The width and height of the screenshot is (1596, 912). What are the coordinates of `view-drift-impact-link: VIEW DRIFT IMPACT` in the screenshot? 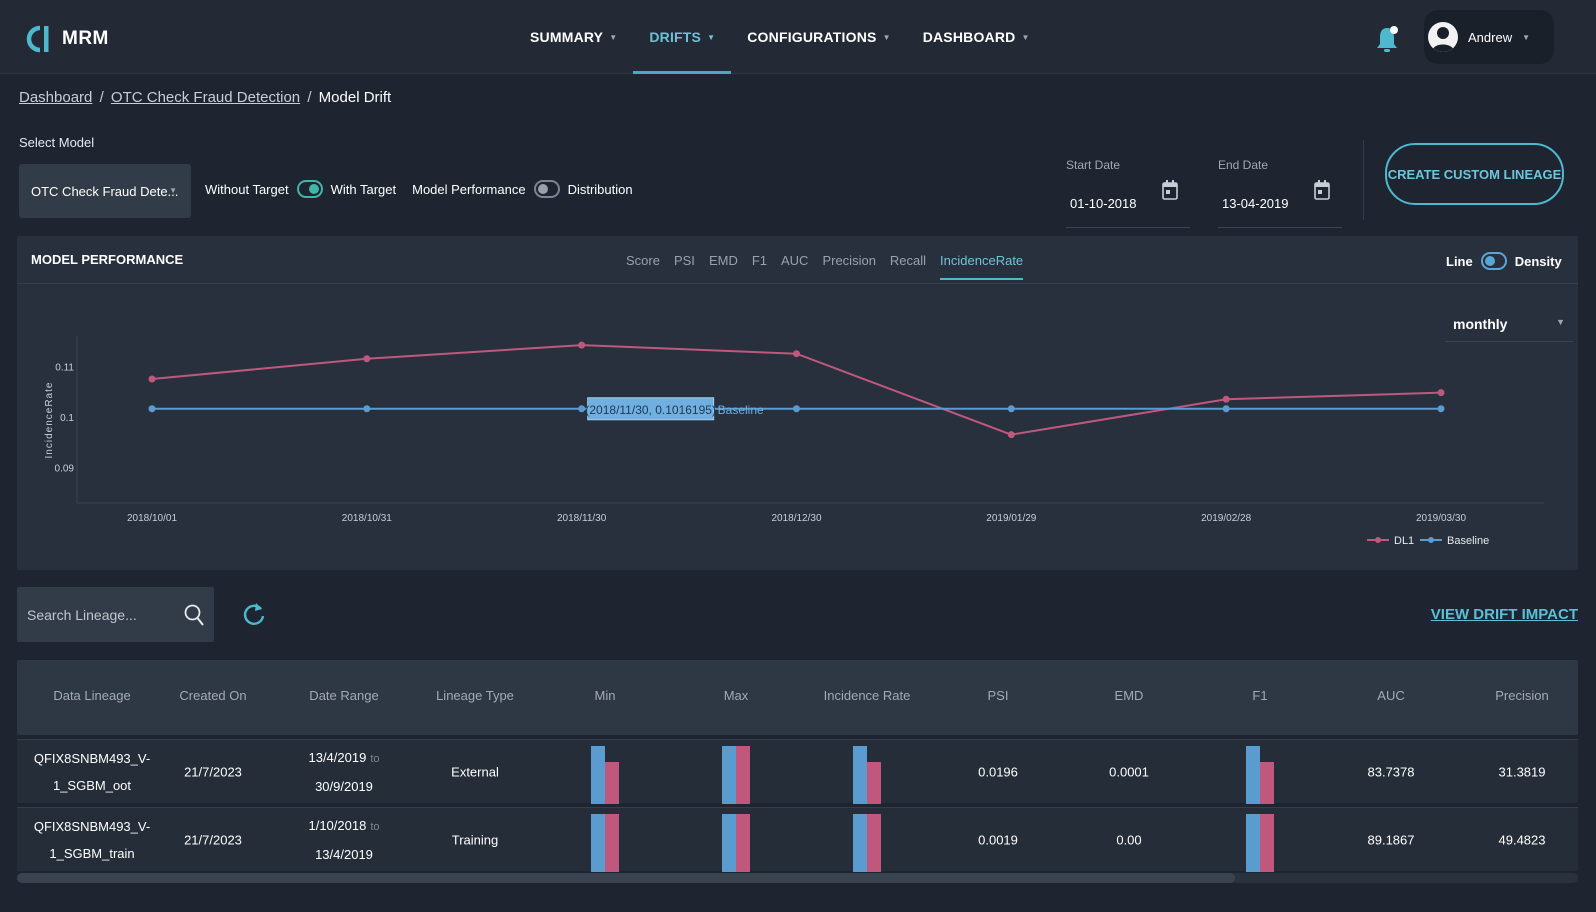 It's located at (1504, 614).